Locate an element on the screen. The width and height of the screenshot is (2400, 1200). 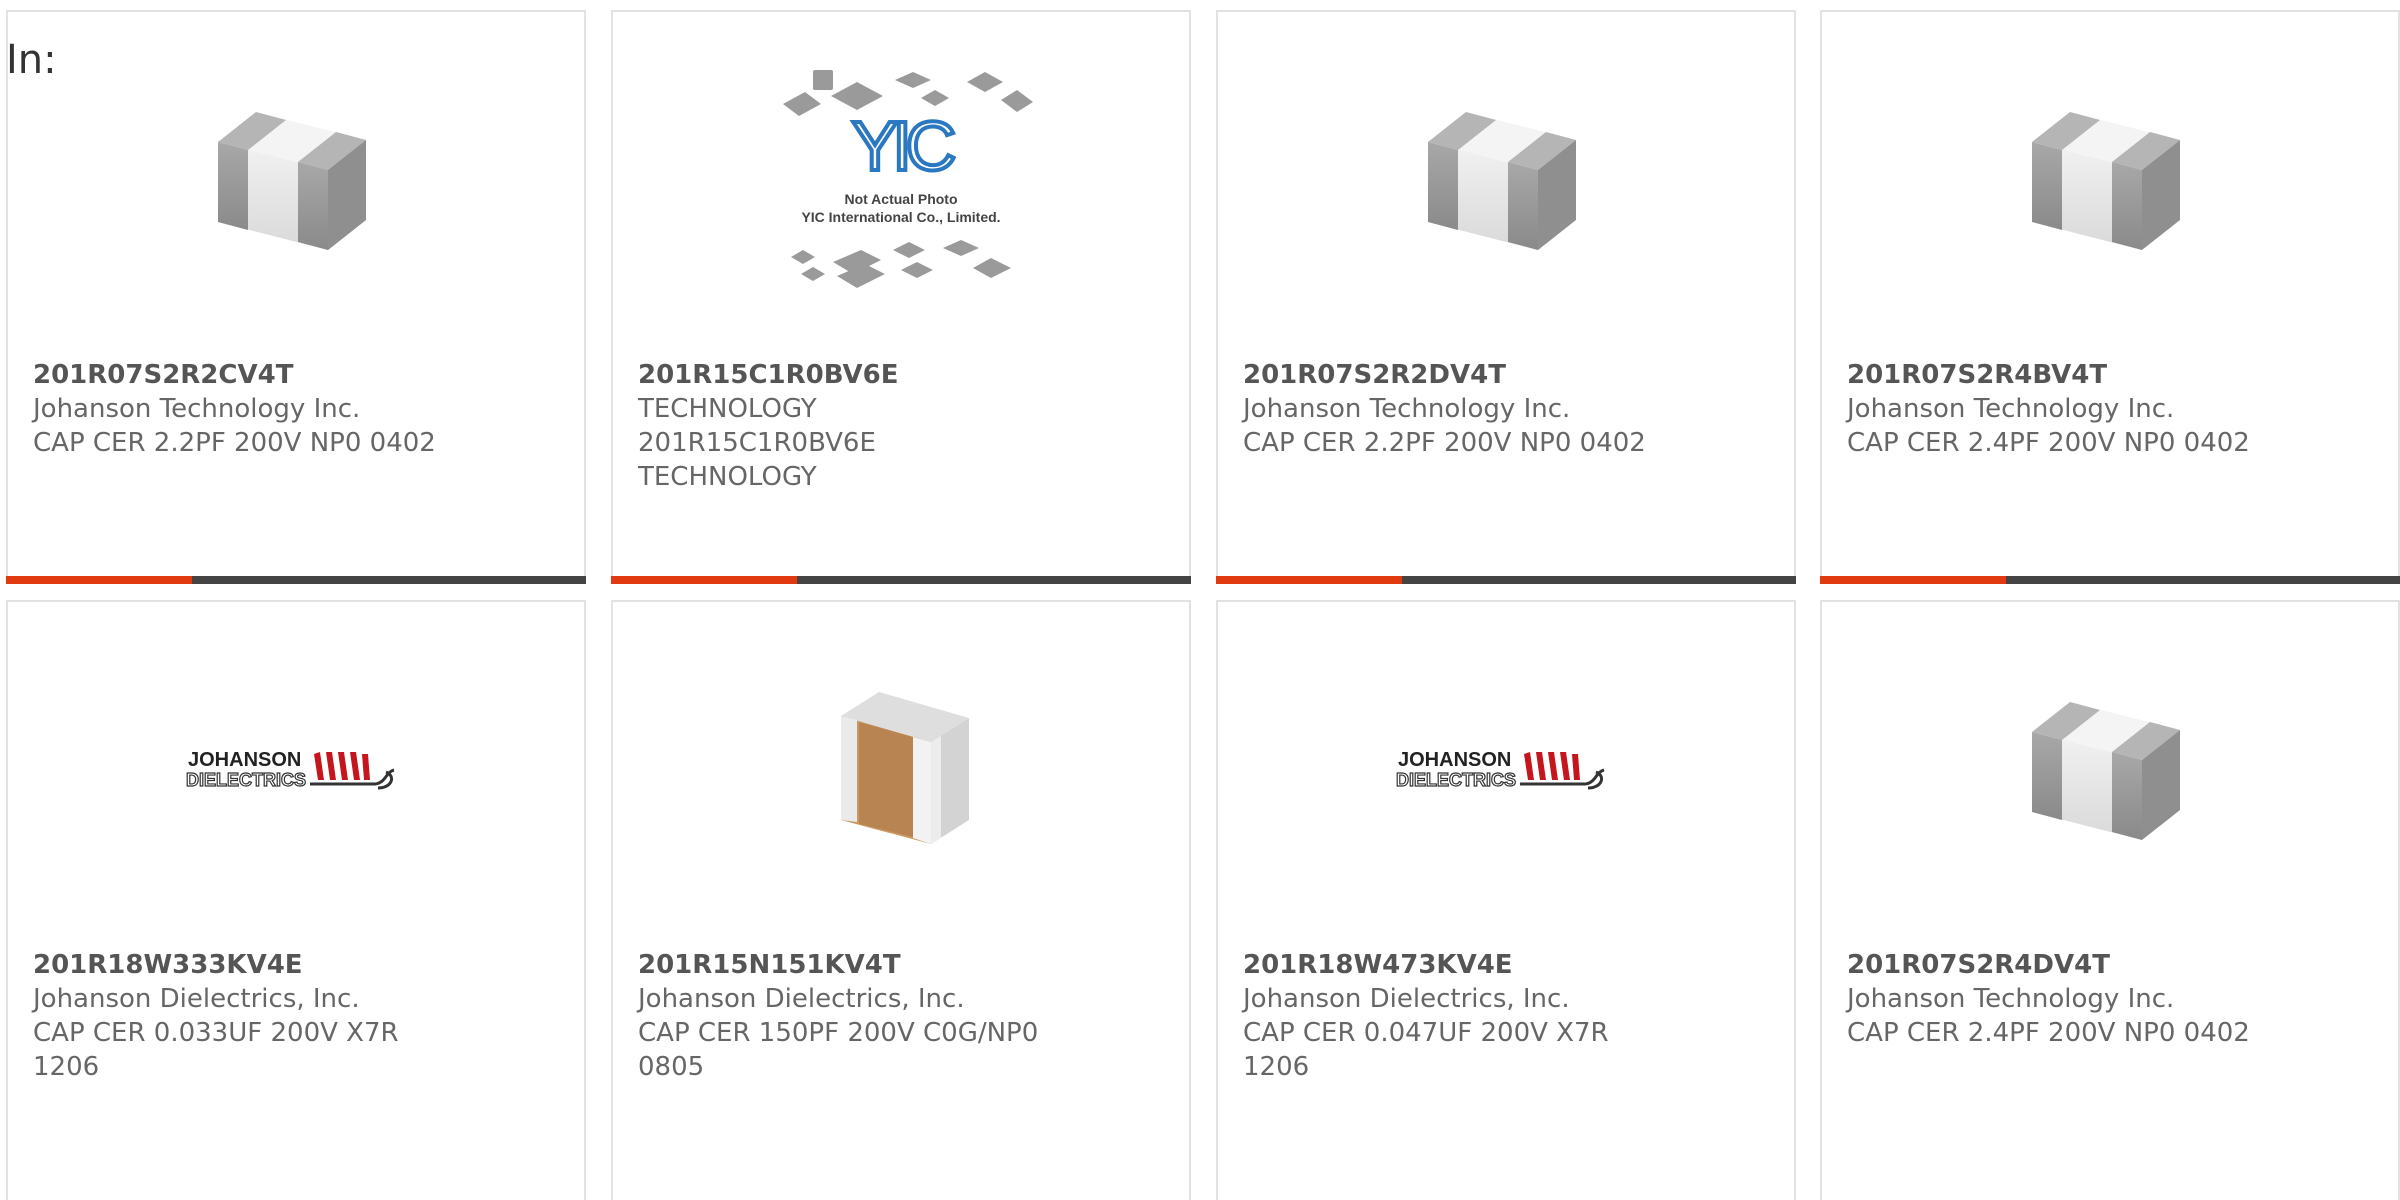
product-description: CAP CER 0.047UF 200V X7R 1206 is located at coordinates (1426, 1050).